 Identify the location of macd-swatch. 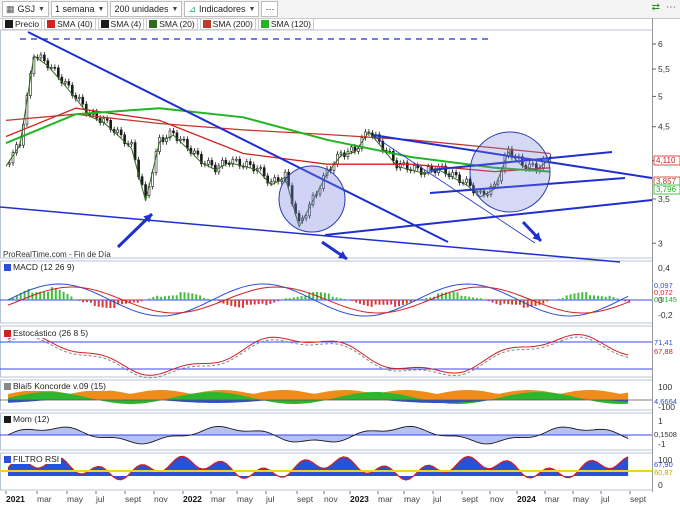
(7, 267).